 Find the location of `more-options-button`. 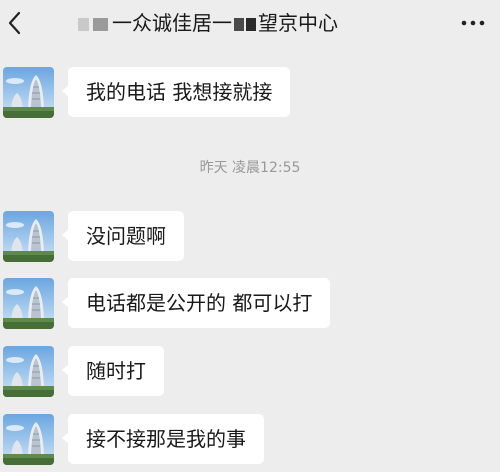

more-options-button is located at coordinates (473, 23).